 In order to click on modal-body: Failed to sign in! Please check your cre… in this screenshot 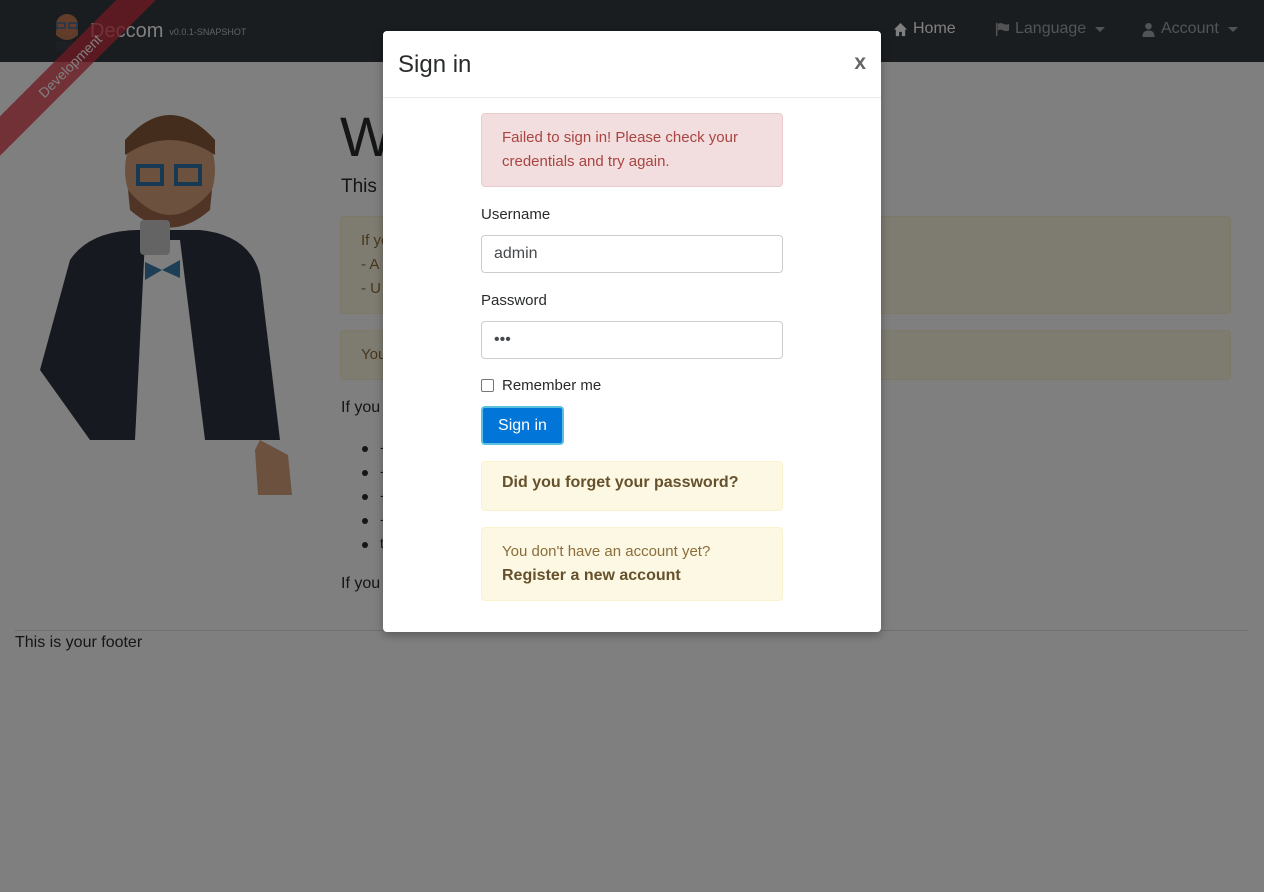, I will do `click(632, 357)`.